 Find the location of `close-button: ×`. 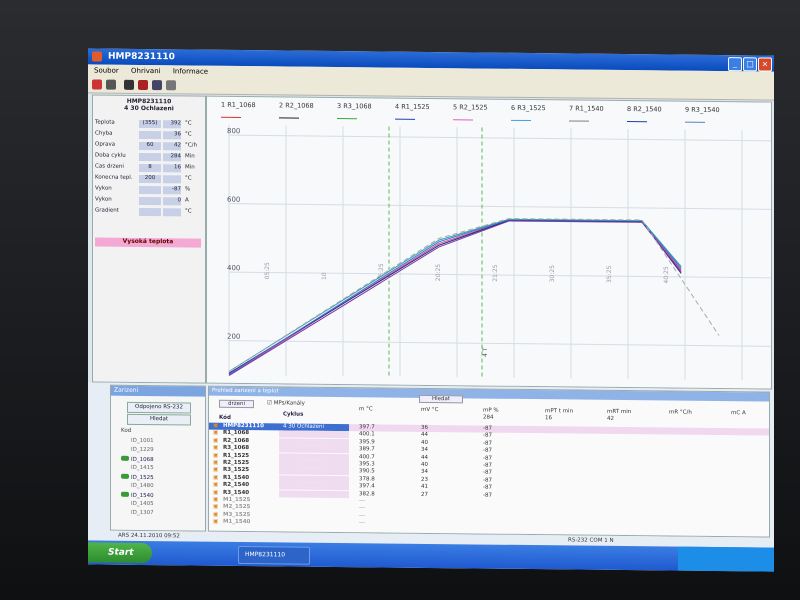

close-button: × is located at coordinates (765, 64).